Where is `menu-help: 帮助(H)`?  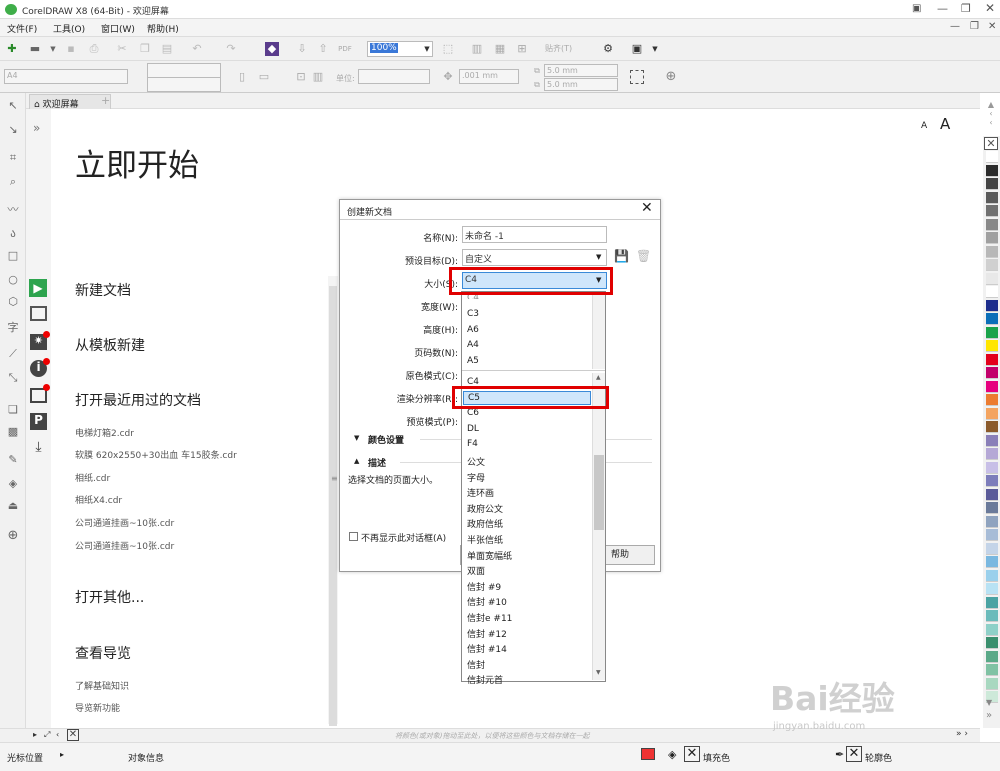
menu-help: 帮助(H) is located at coordinates (163, 28).